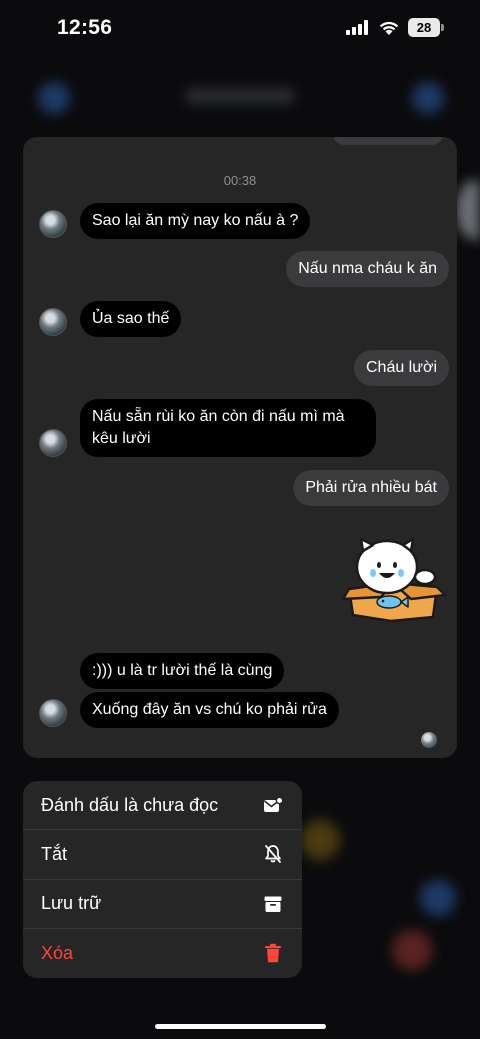 The width and height of the screenshot is (480, 1039). I want to click on menu-item-mute: Tắt, so click(162, 855).